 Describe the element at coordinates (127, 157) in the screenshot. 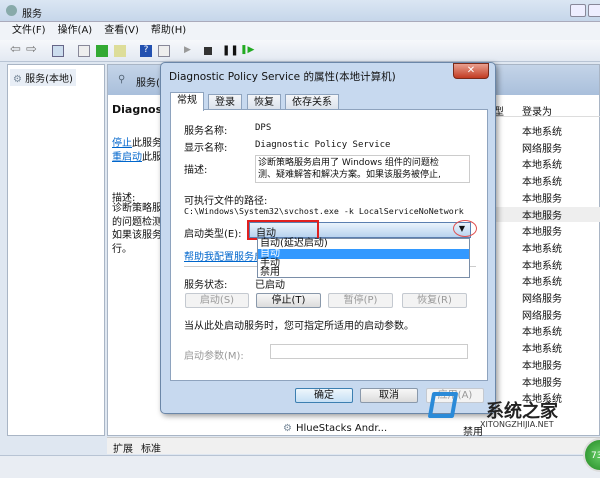

I see `restart-service-link: 重启动` at that location.